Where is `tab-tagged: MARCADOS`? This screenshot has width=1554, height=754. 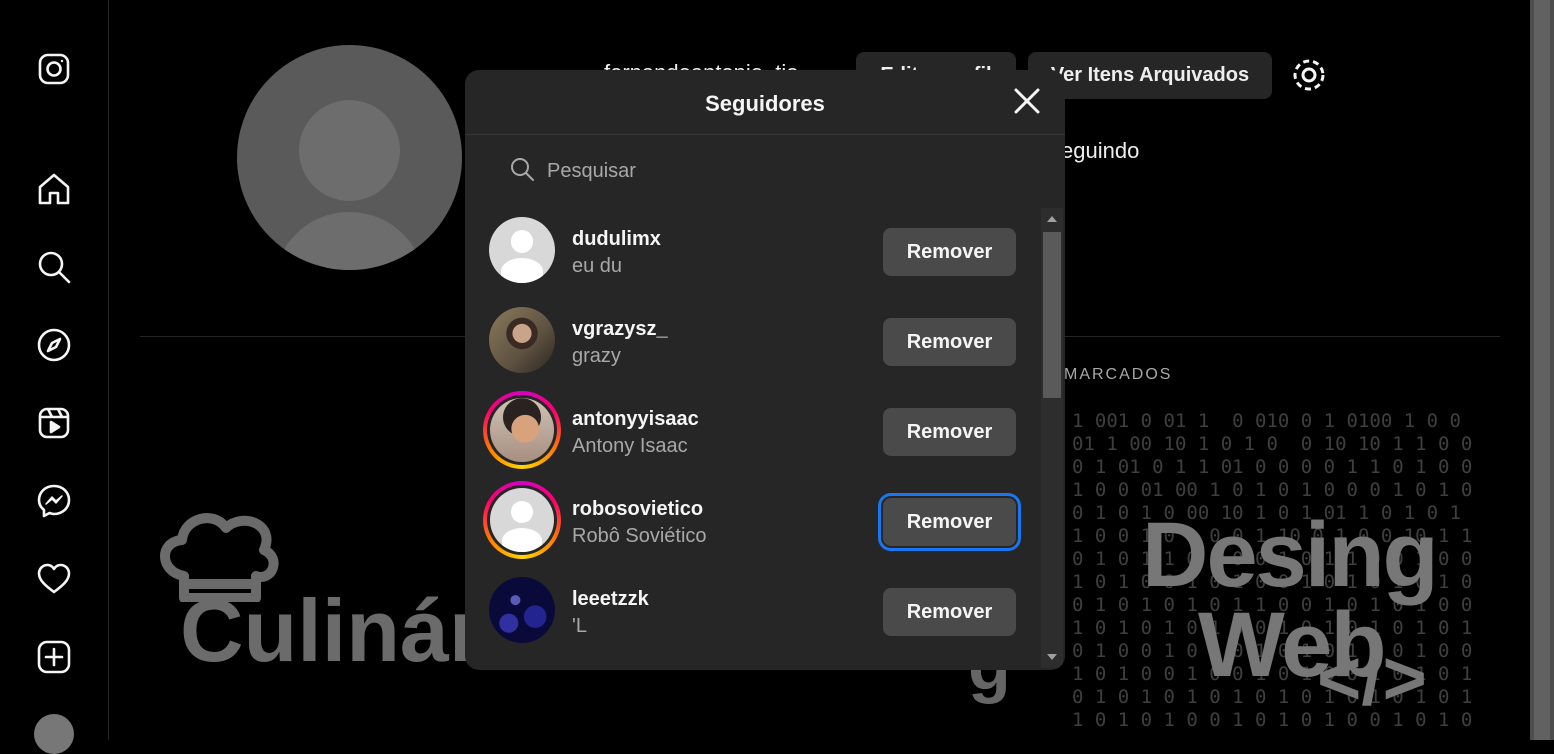 tab-tagged: MARCADOS is located at coordinates (1118, 375).